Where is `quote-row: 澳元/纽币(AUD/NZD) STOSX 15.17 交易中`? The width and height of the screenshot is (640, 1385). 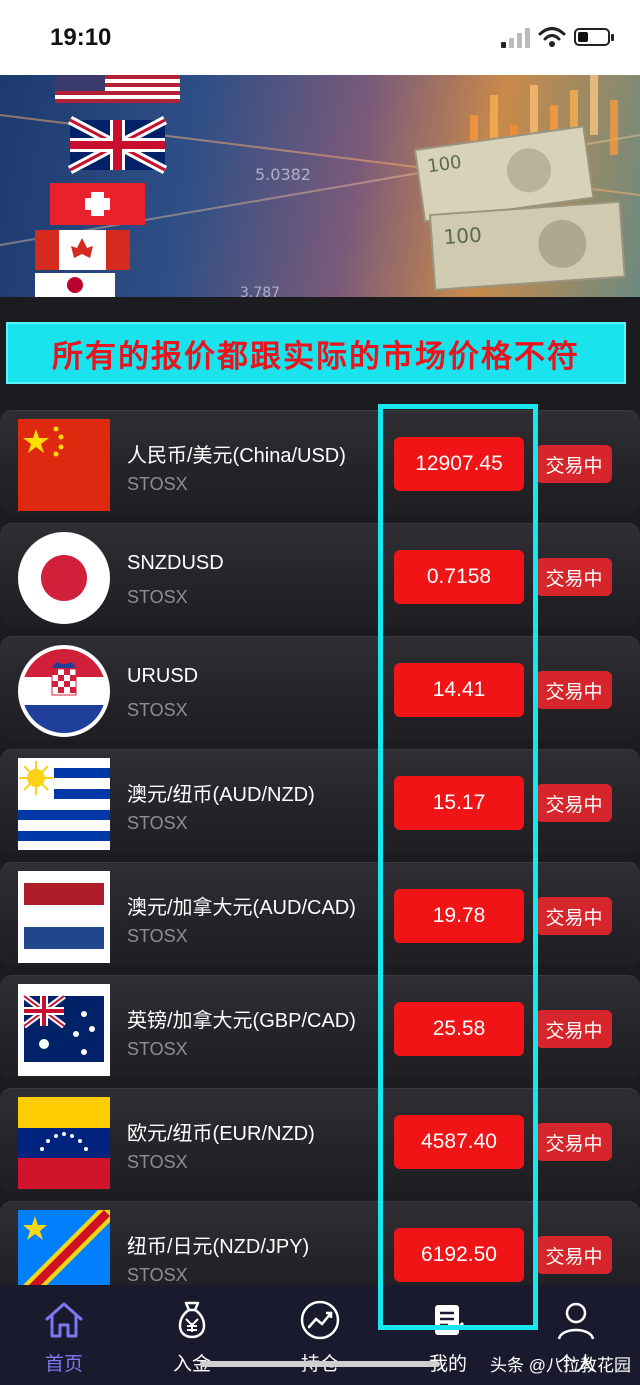
quote-row: 澳元/纽币(AUD/NZD) STOSX 15.17 交易中 is located at coordinates (320, 801).